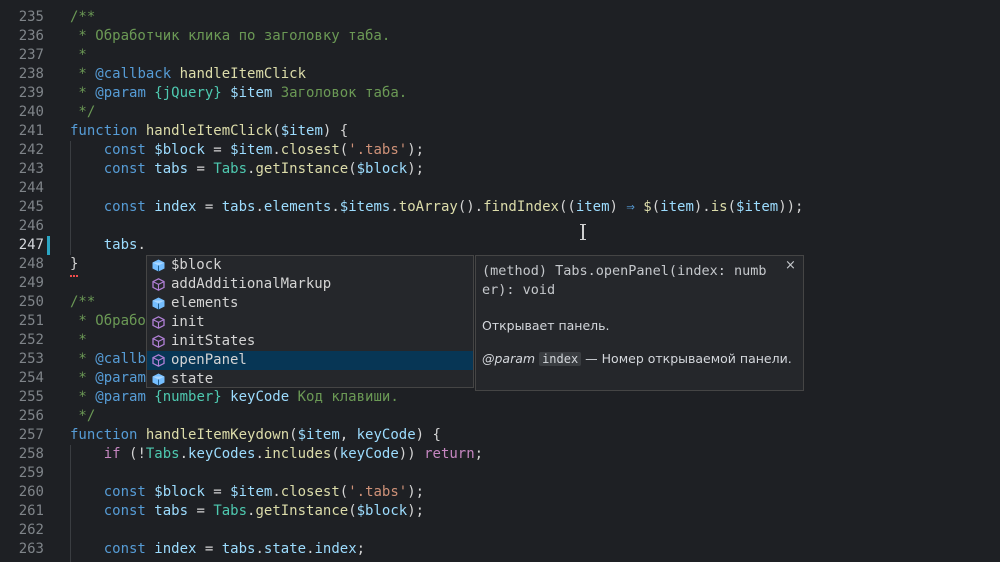  What do you see at coordinates (74, 274) in the screenshot?
I see `error-squiggle` at bounding box center [74, 274].